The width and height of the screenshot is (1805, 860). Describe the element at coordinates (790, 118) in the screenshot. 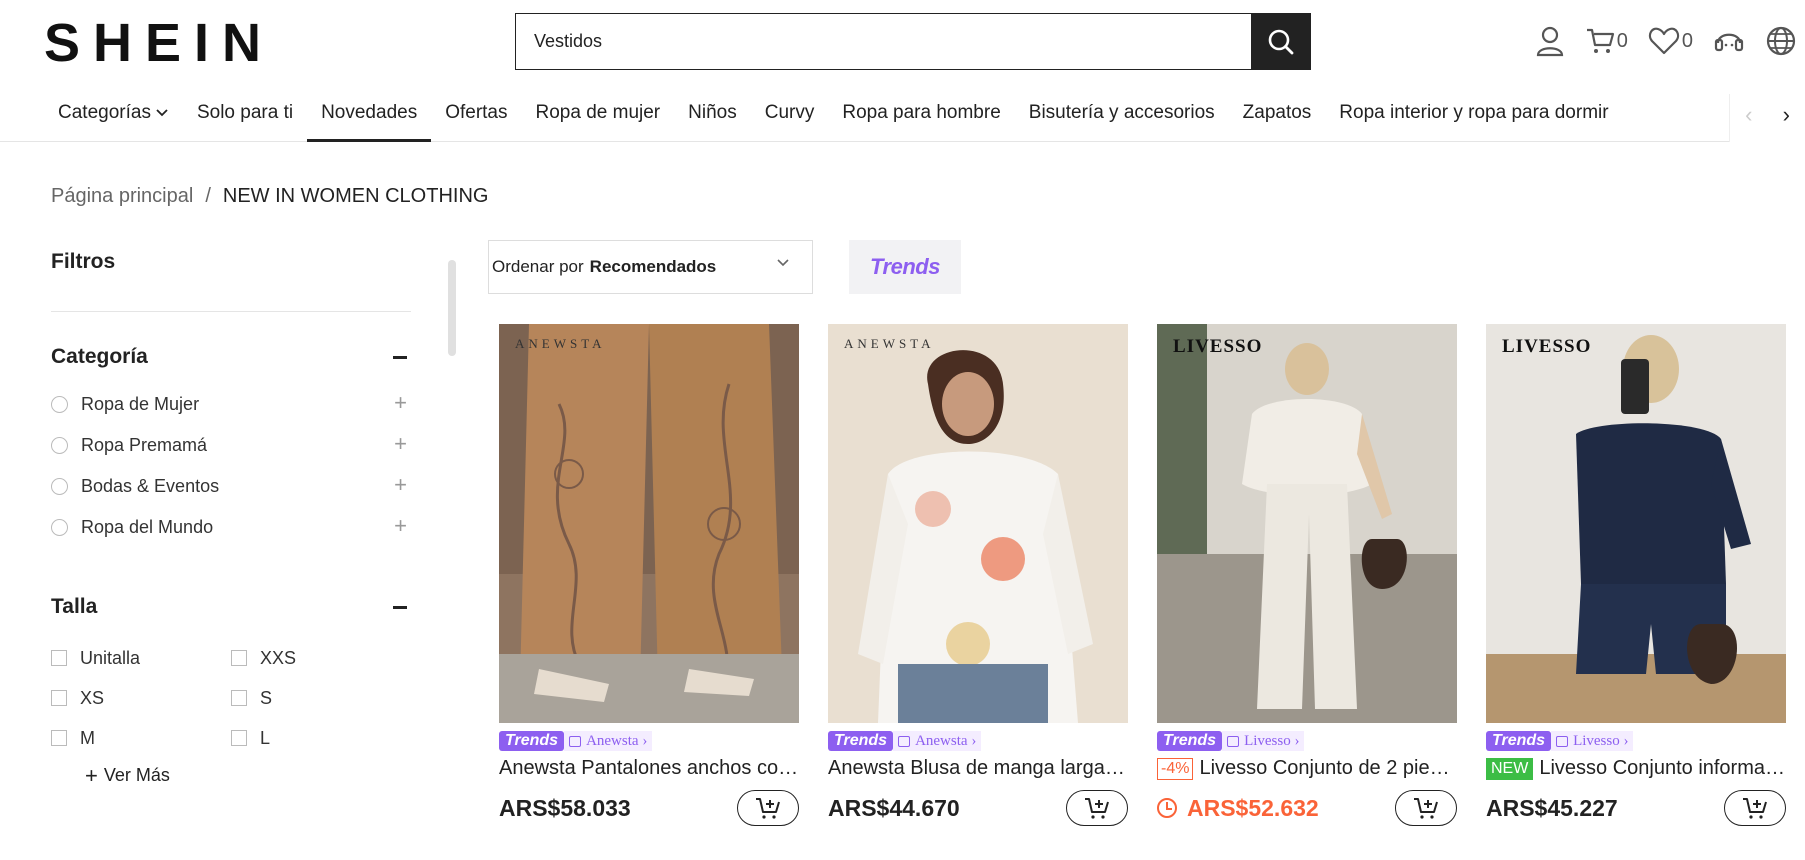

I see `nav-item-curvy: Curvy` at that location.